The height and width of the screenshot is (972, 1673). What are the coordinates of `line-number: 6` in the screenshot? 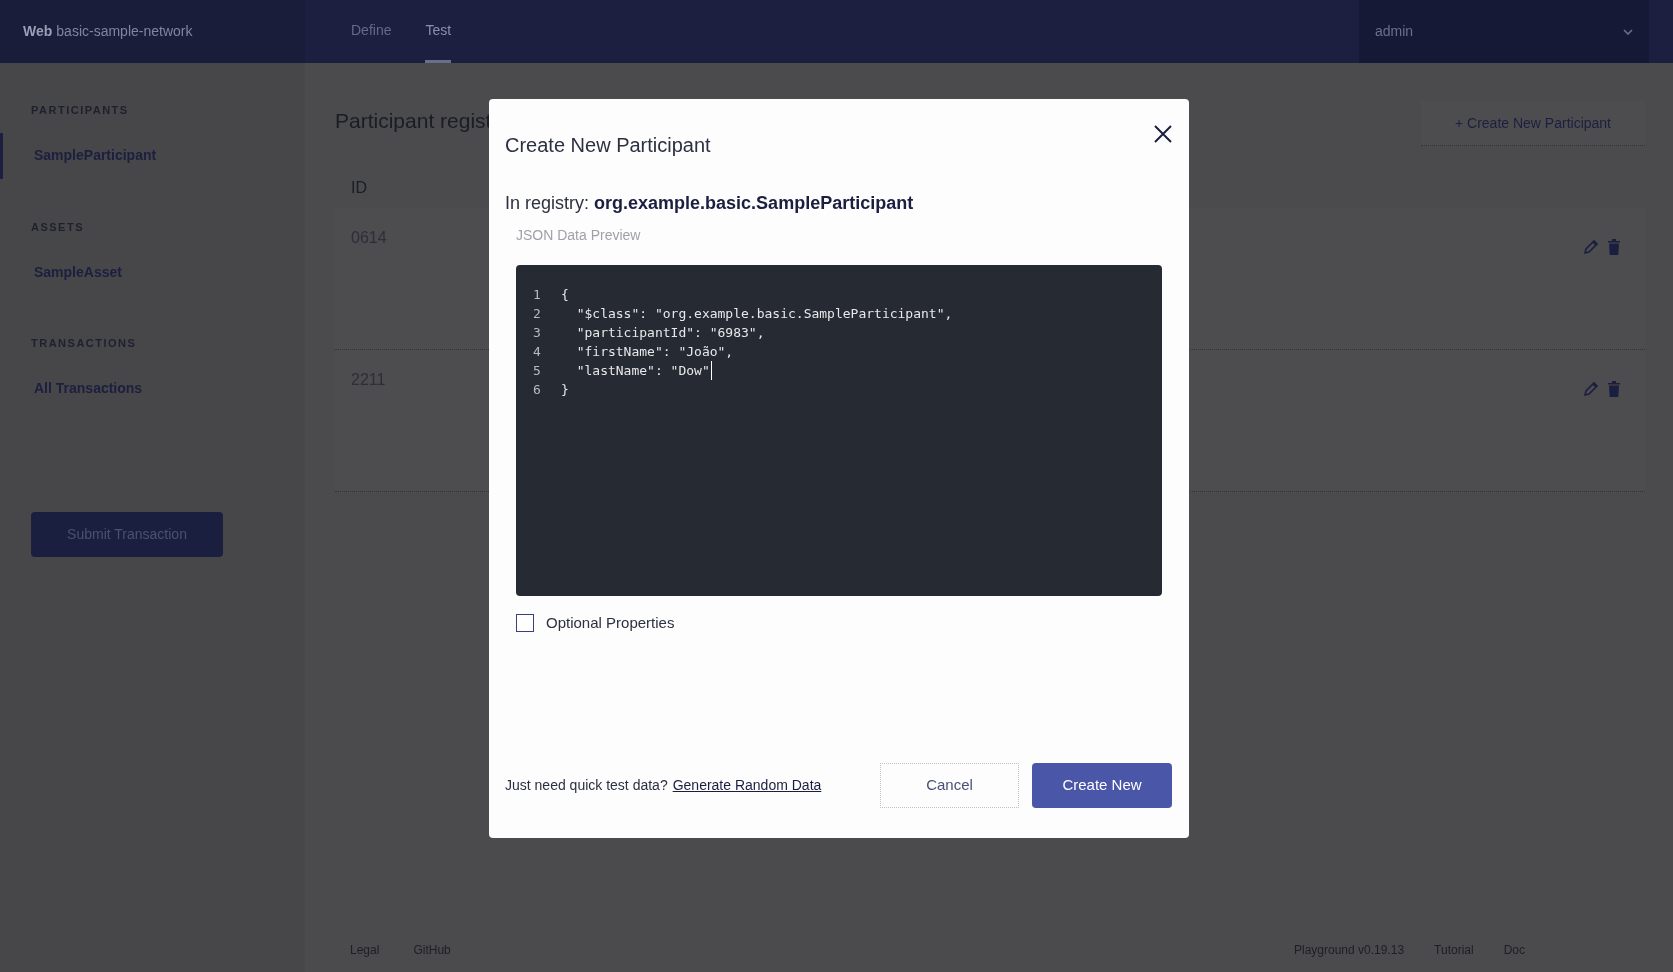 It's located at (537, 390).